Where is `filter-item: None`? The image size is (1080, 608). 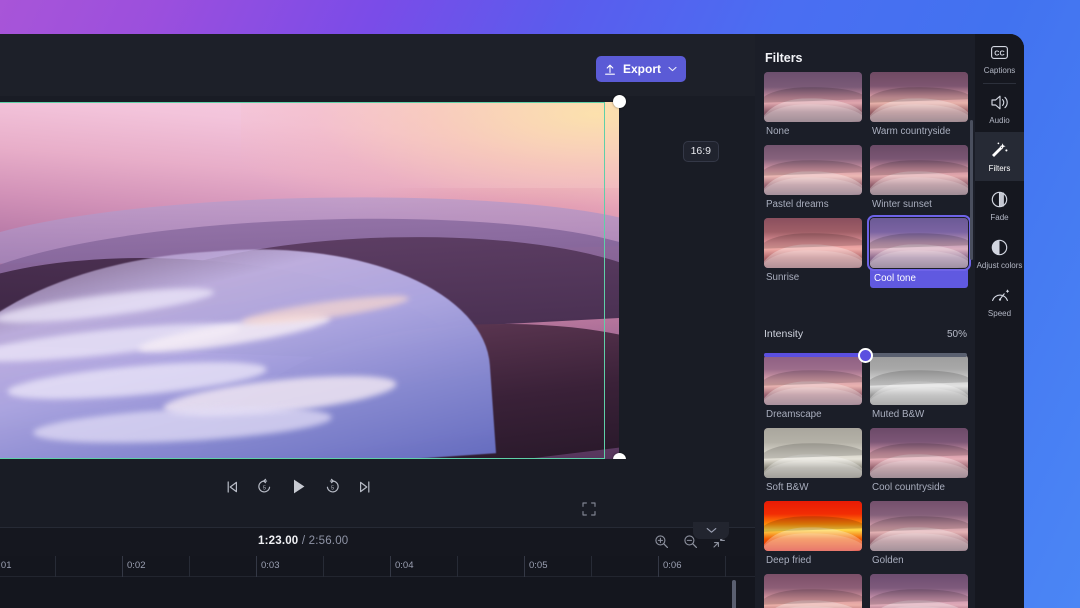 filter-item: None is located at coordinates (813, 105).